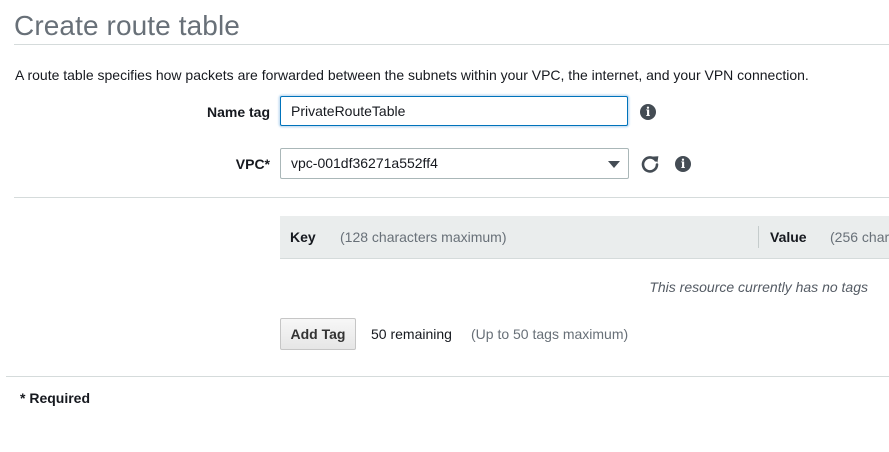  Describe the element at coordinates (423, 237) in the screenshot. I see `key-column-hint: (128 characters maximum)` at that location.